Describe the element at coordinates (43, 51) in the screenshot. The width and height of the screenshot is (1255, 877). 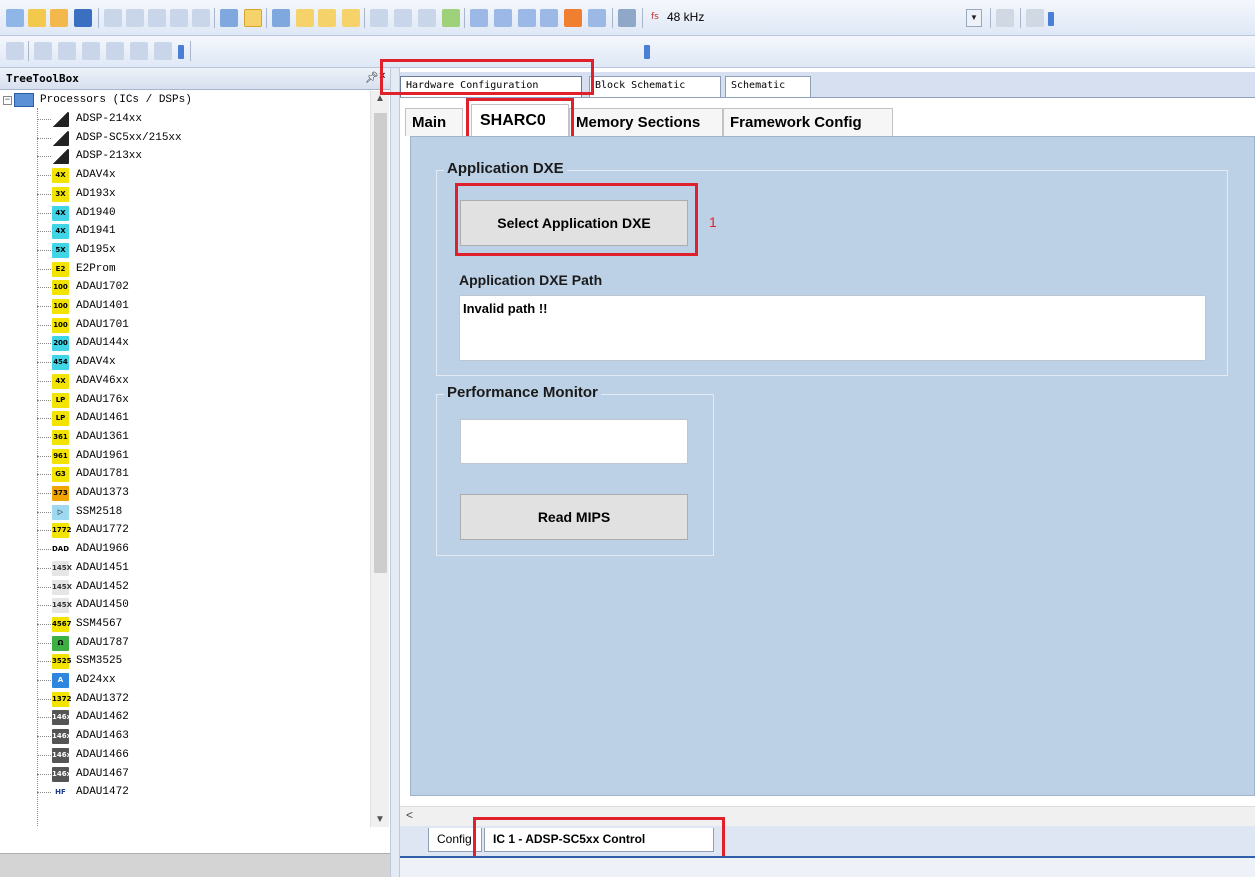
I see `align-left-icon` at that location.